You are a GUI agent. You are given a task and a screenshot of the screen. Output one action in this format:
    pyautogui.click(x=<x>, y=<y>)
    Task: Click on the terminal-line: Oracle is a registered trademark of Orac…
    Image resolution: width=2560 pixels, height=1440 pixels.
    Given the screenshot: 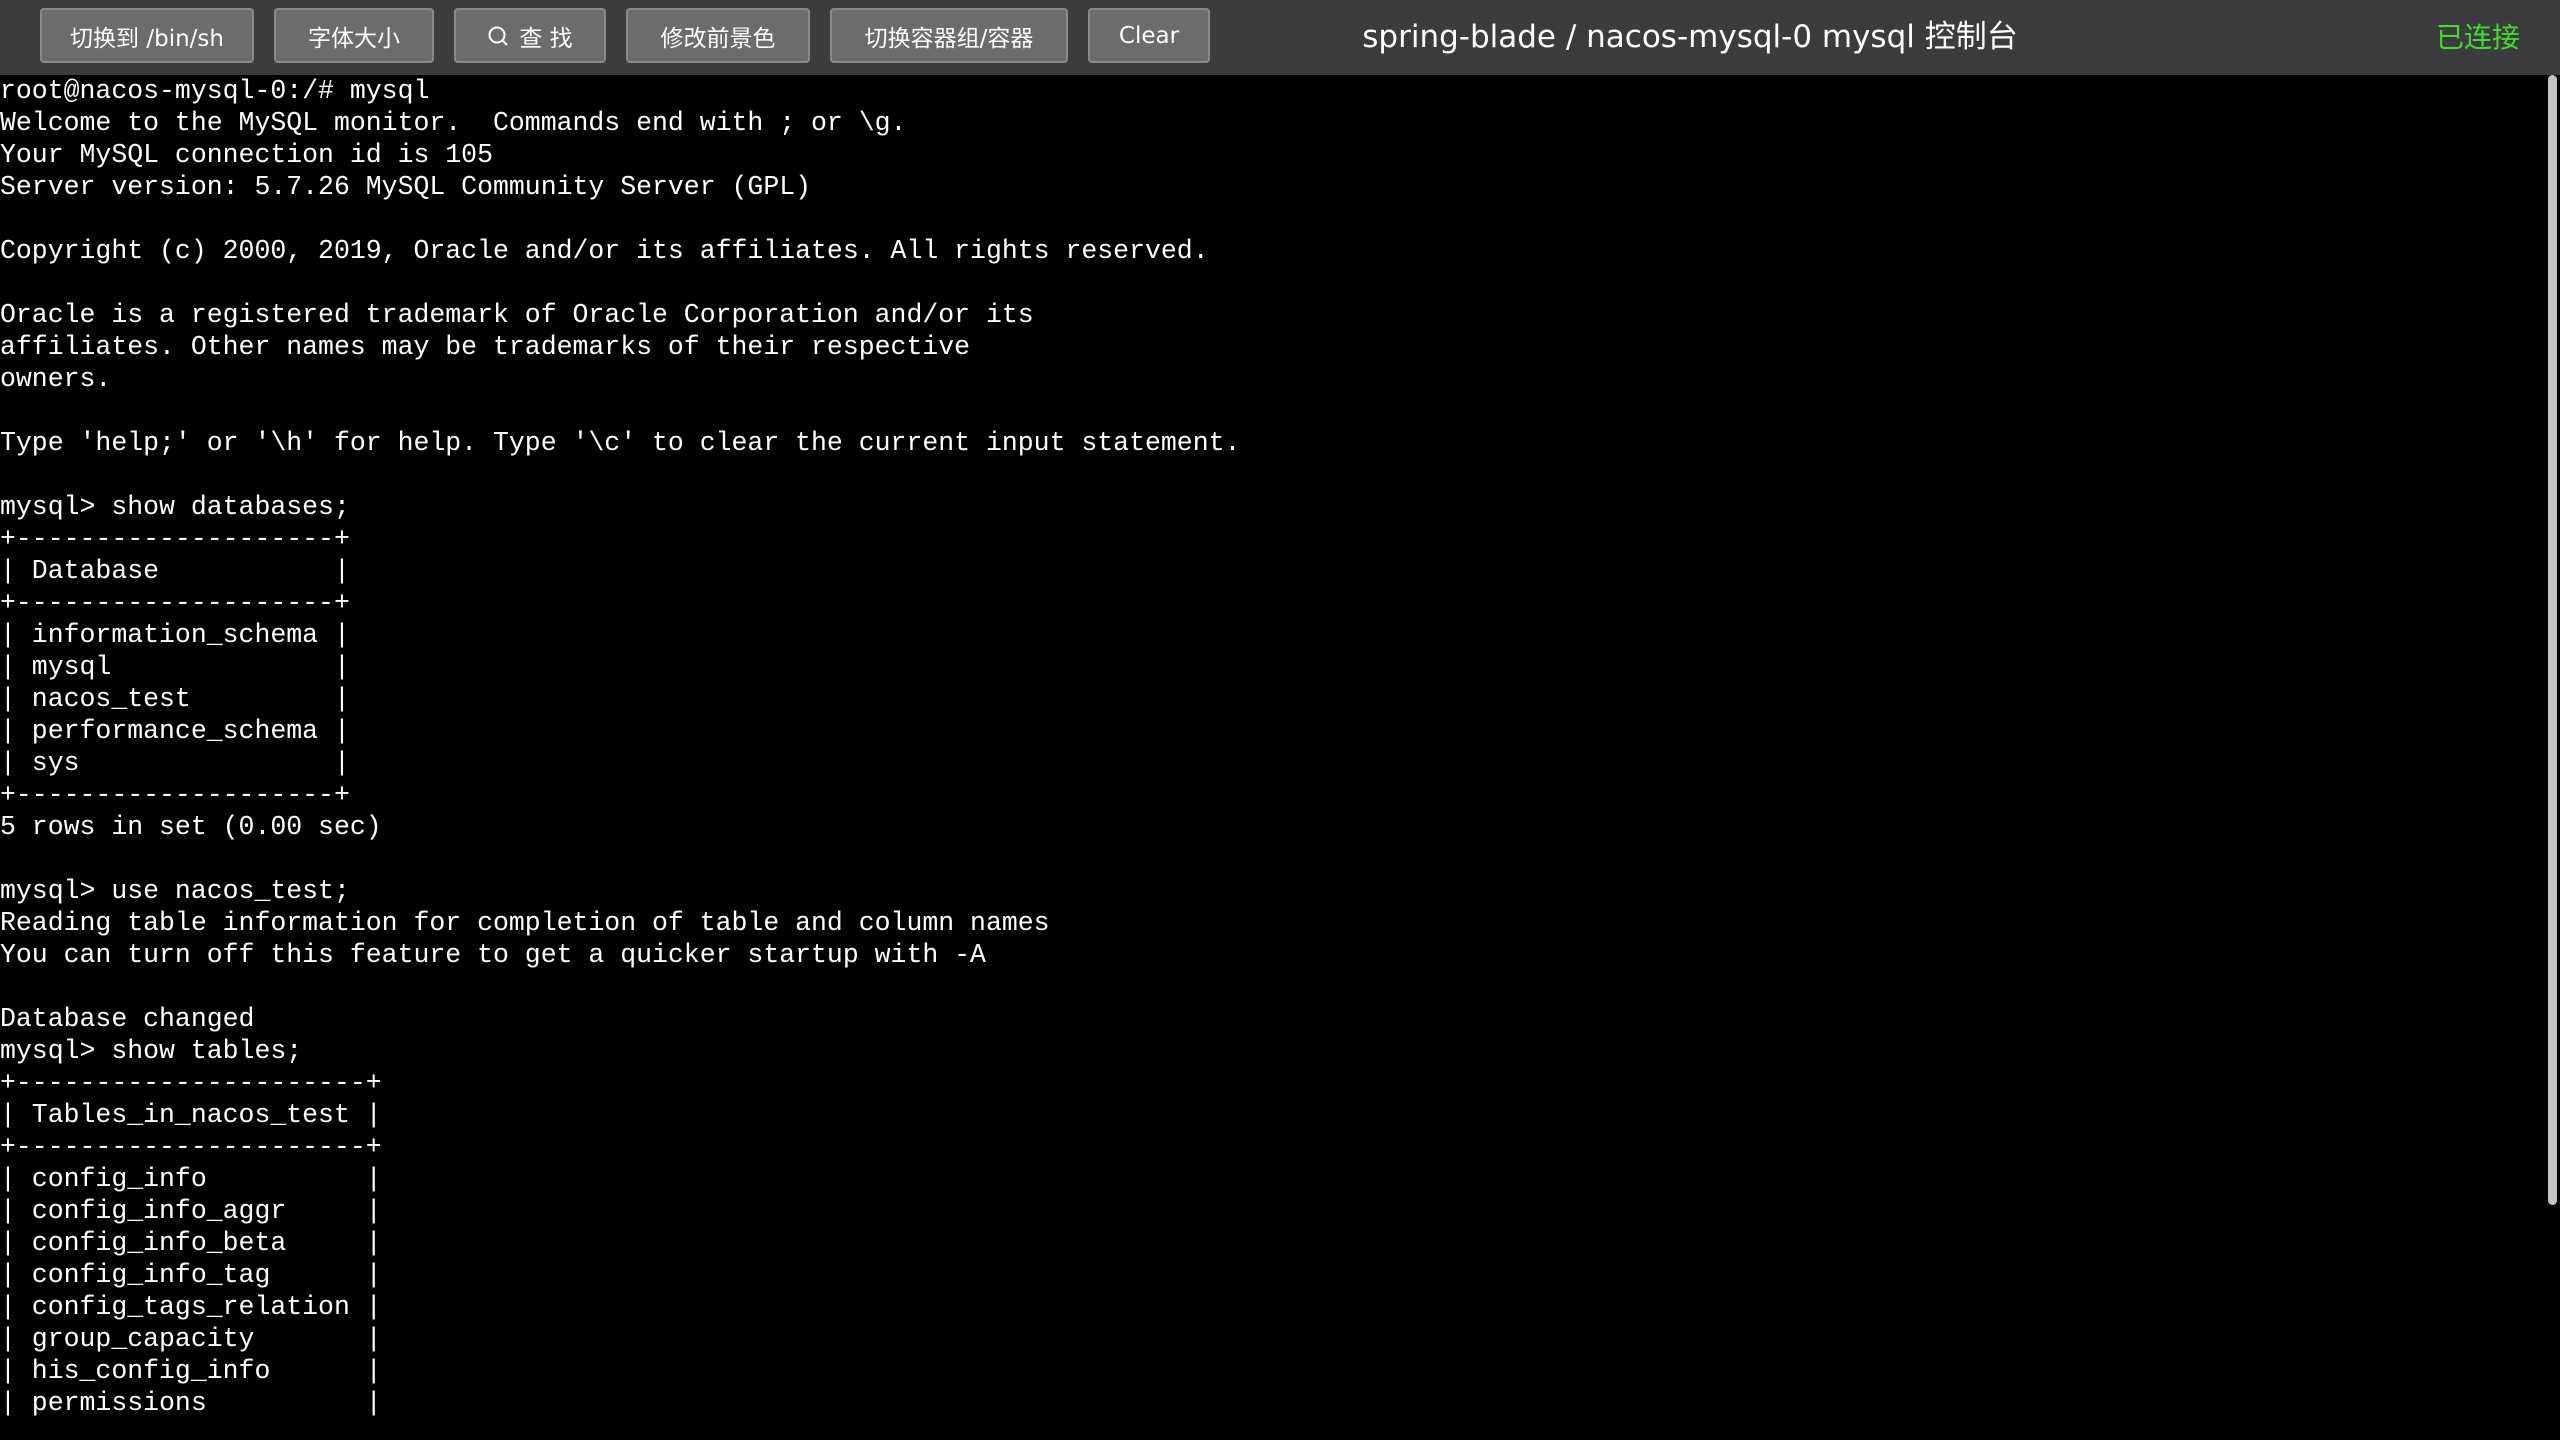 What is the action you would take?
    pyautogui.click(x=517, y=315)
    